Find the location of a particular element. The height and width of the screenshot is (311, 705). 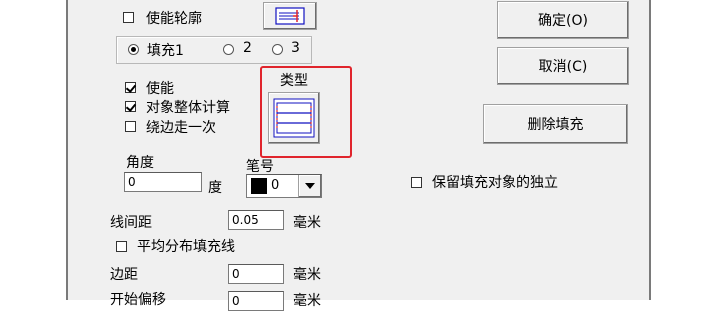

outline-settings-button is located at coordinates (290, 16).